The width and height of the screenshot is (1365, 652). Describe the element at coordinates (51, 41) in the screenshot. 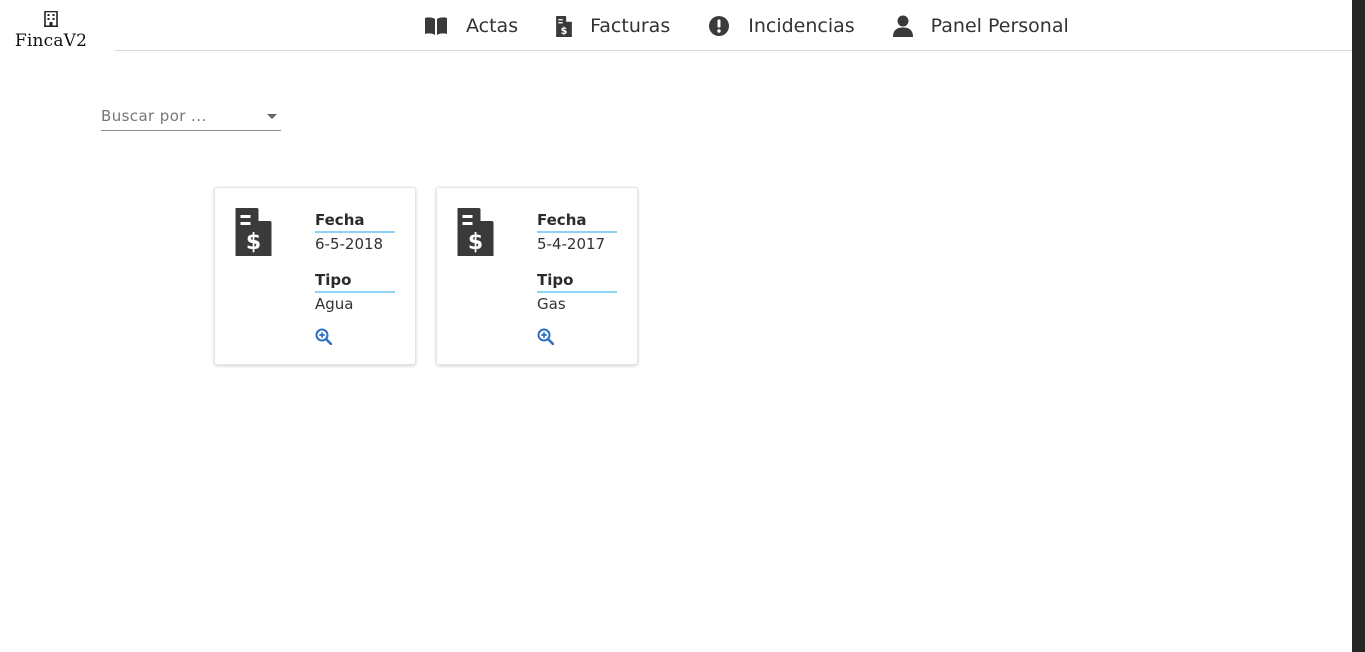

I see `brand-name: FincaV2` at that location.